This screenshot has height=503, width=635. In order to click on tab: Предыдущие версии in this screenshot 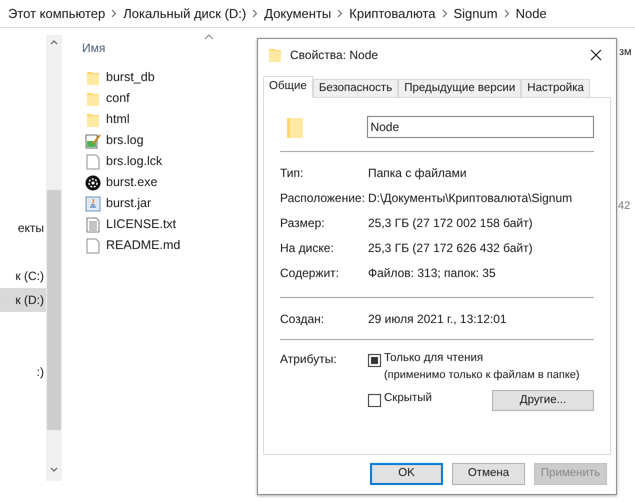, I will do `click(460, 88)`.